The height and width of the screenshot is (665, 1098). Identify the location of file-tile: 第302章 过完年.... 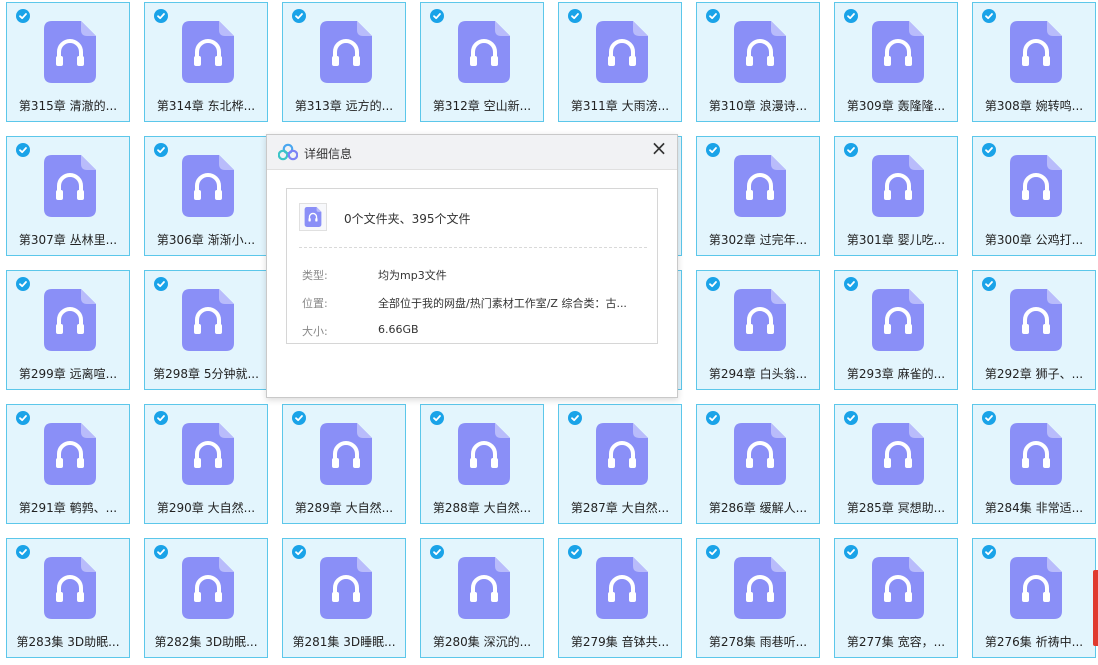
(758, 196).